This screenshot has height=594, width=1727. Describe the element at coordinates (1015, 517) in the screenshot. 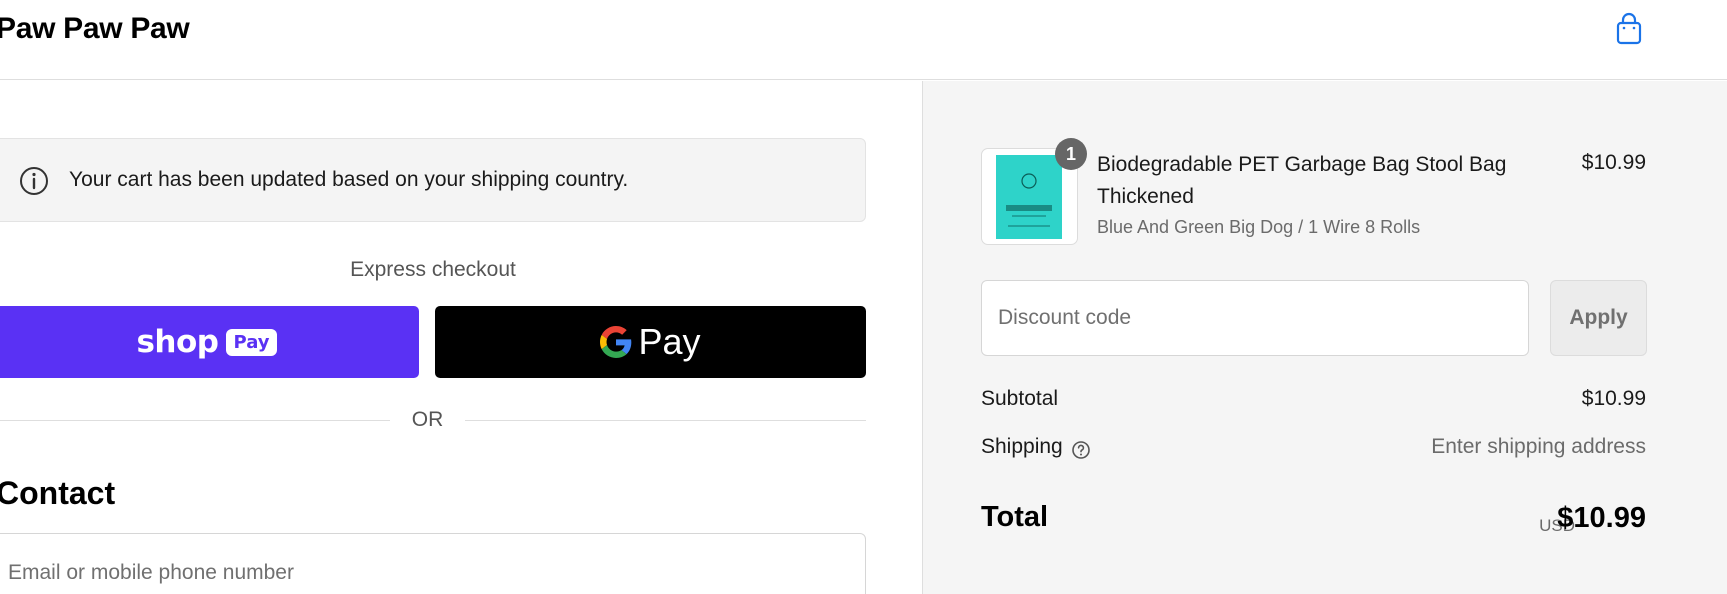

I see `total-label: Total` at that location.